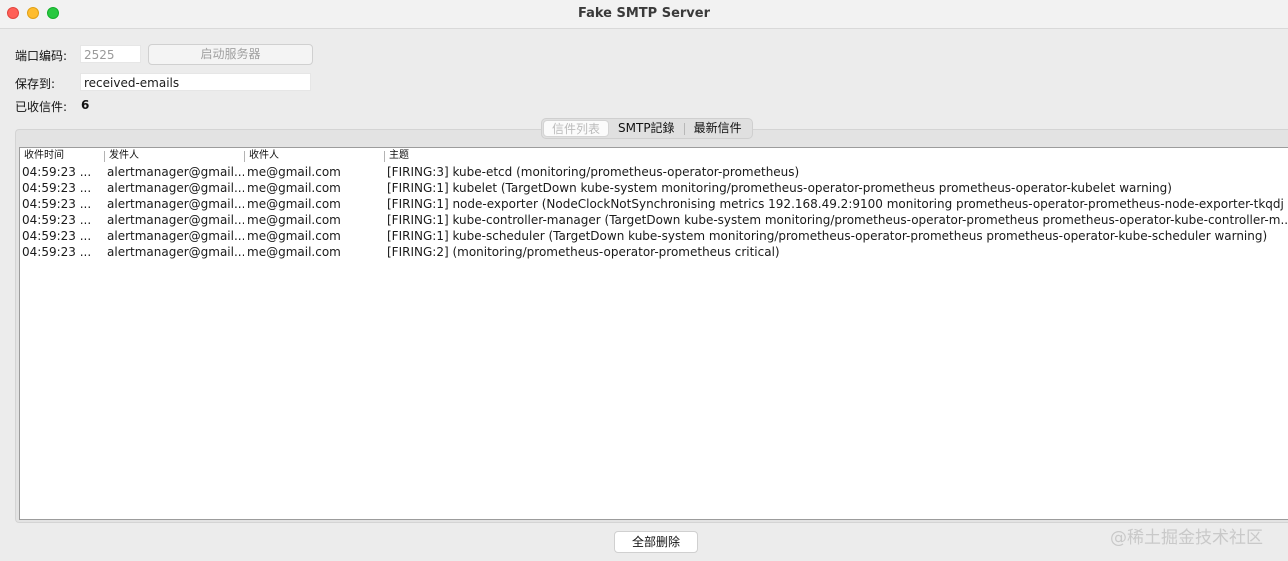  I want to click on table-header: 收件时间 发件人 收件人 主题, so click(654, 156).